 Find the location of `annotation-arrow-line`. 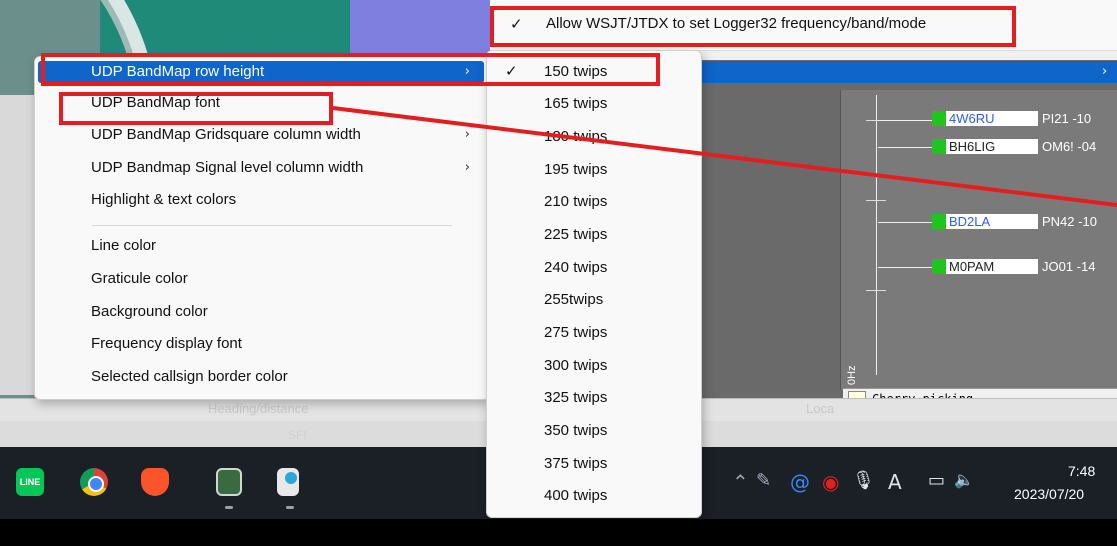

annotation-arrow-line is located at coordinates (724, 156).